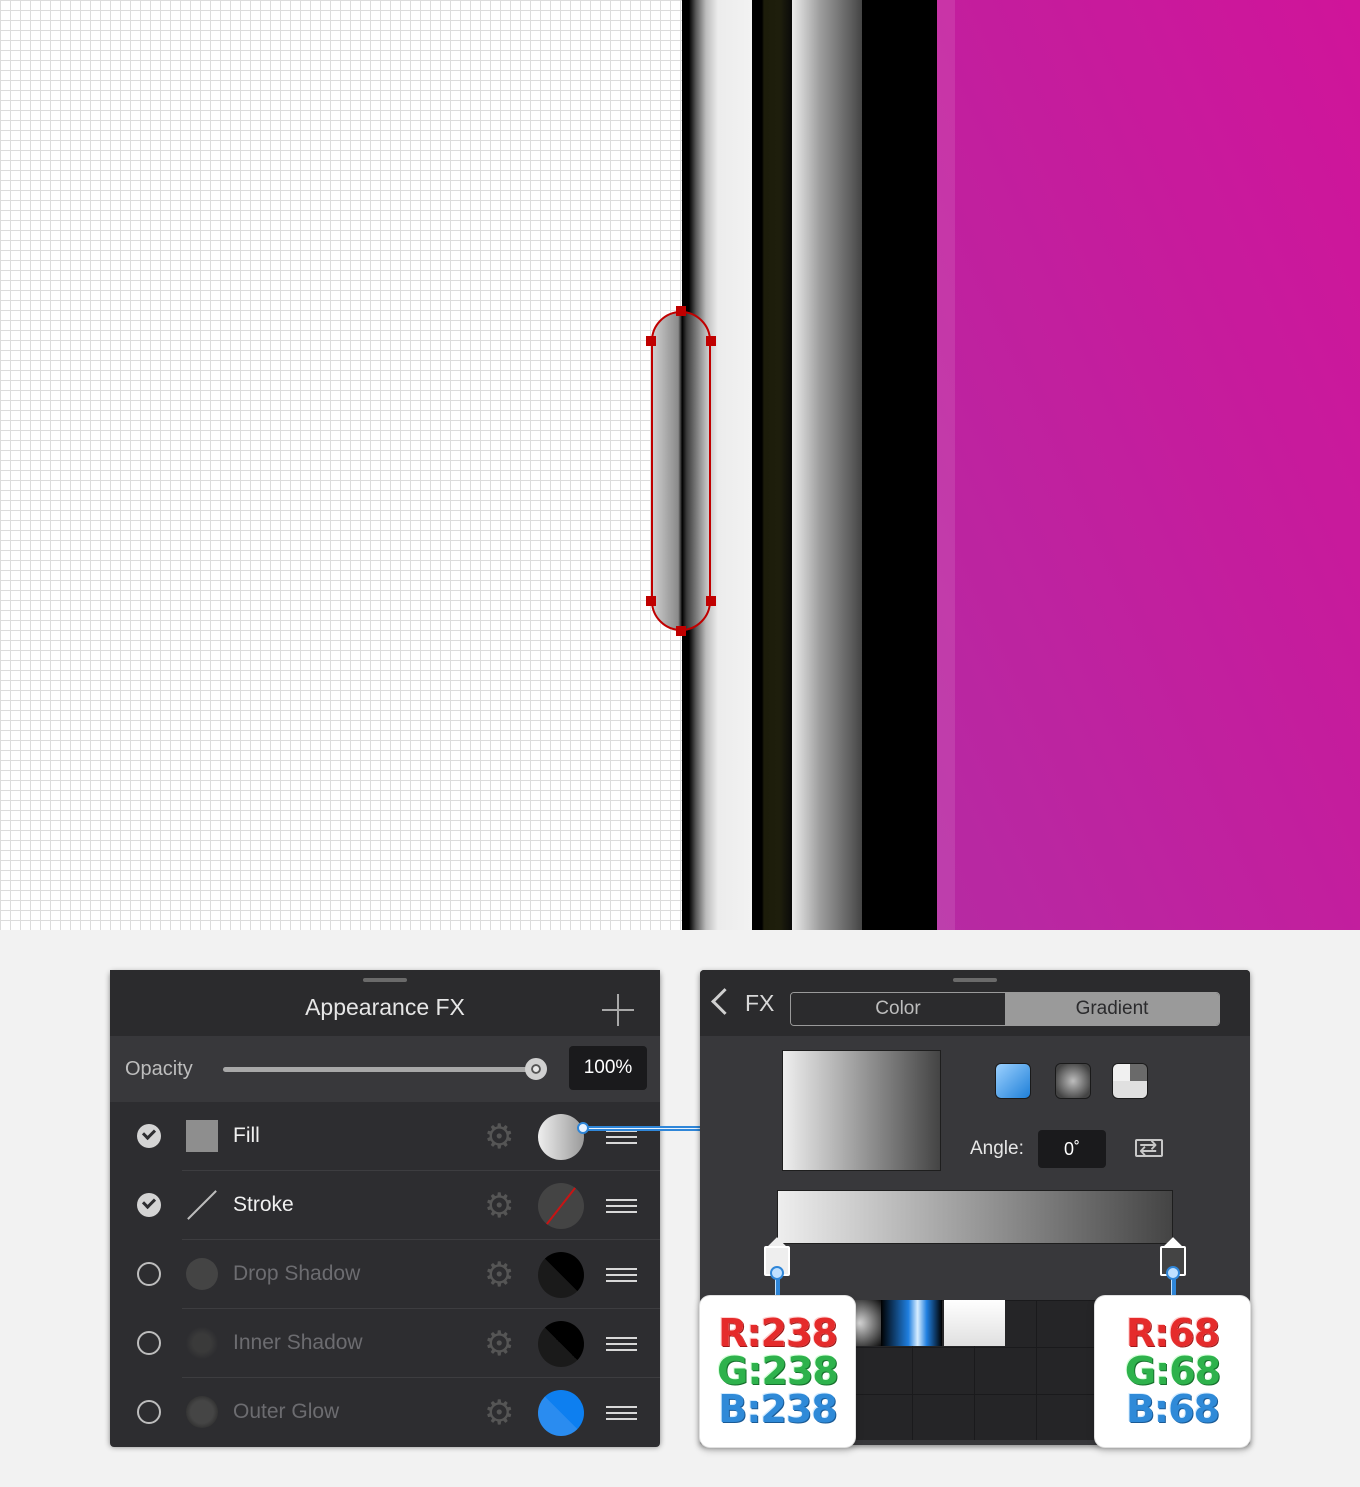  I want to click on selected-rounded-rectangle, so click(681, 471).